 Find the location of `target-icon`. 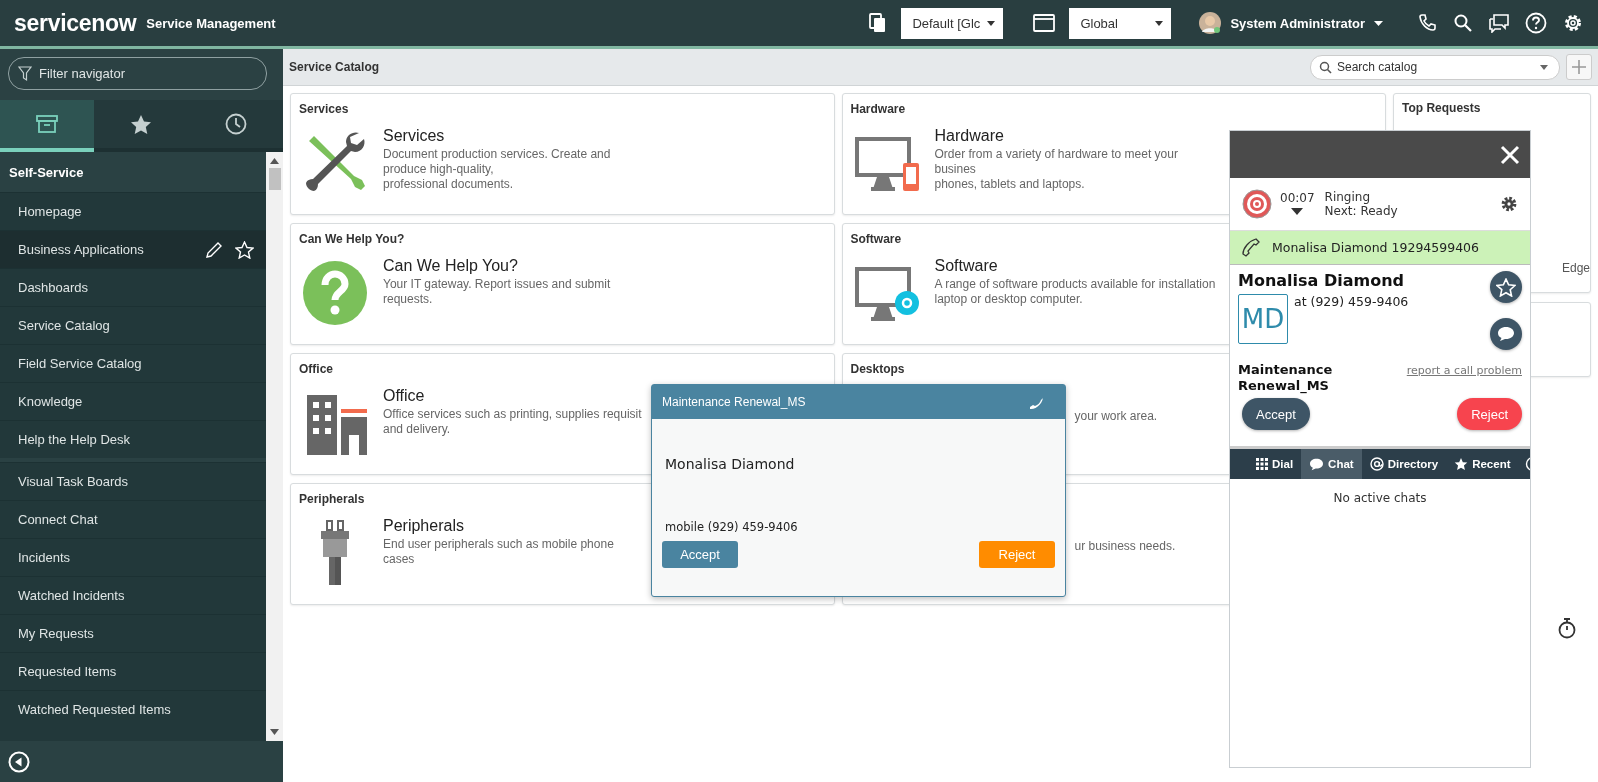

target-icon is located at coordinates (1257, 204).